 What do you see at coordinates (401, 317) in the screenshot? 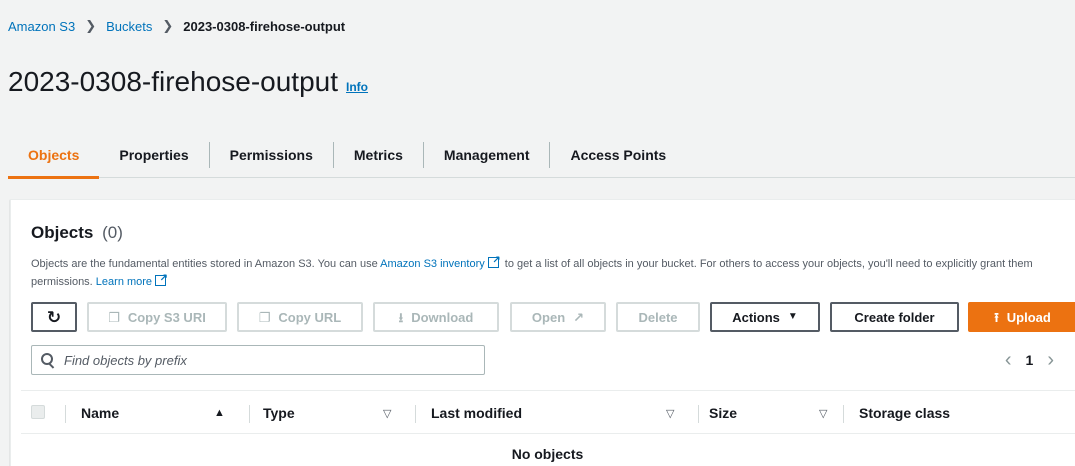
I see `download-icon: ⭳` at bounding box center [401, 317].